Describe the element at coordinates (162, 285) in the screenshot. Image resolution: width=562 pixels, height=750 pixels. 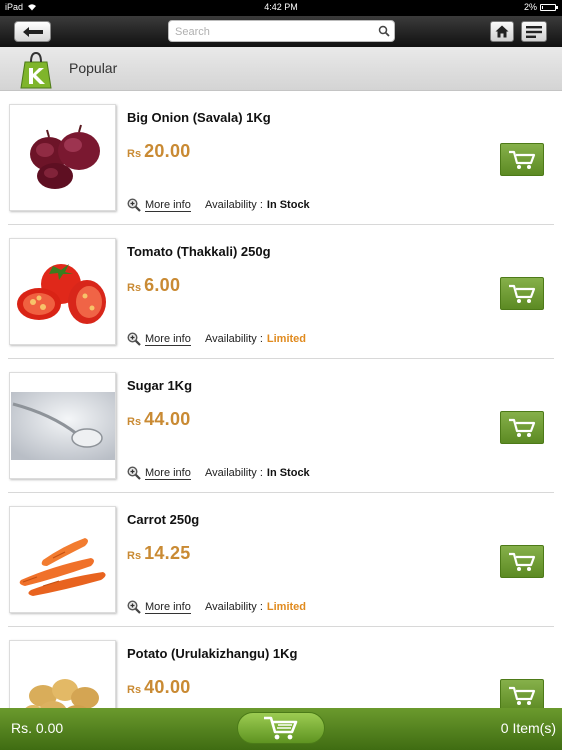
I see `price-amount: 6.00` at that location.